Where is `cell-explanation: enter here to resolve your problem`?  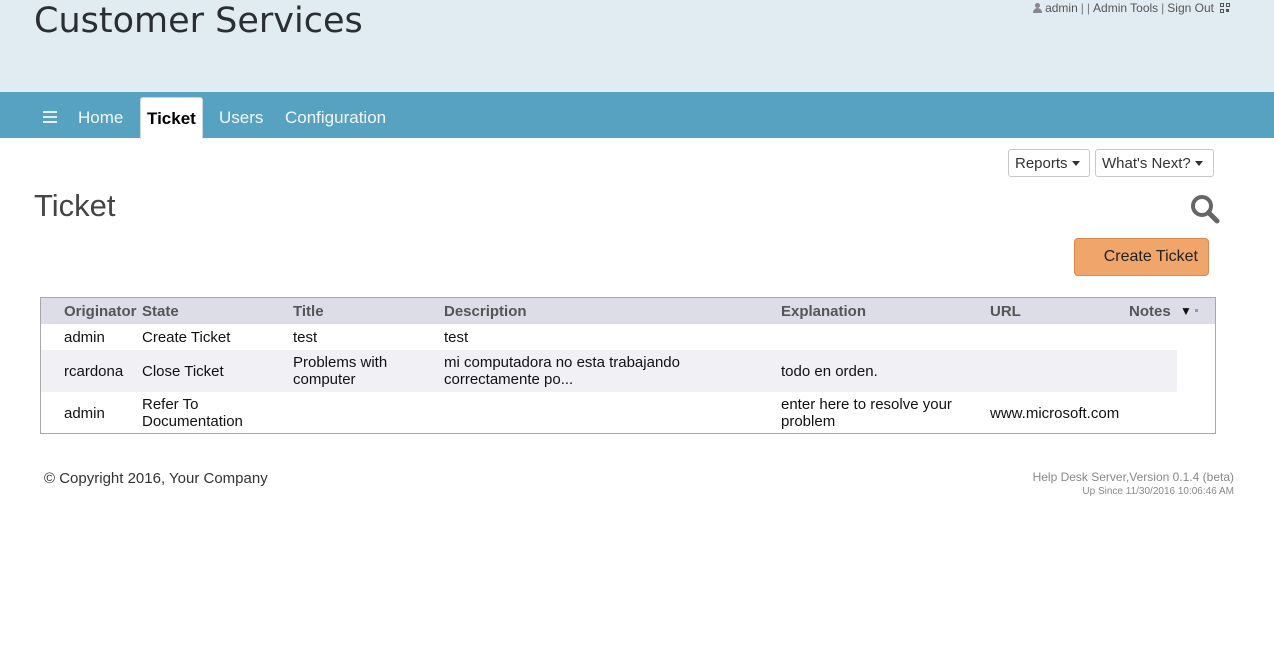
cell-explanation: enter here to resolve your problem is located at coordinates (866, 413).